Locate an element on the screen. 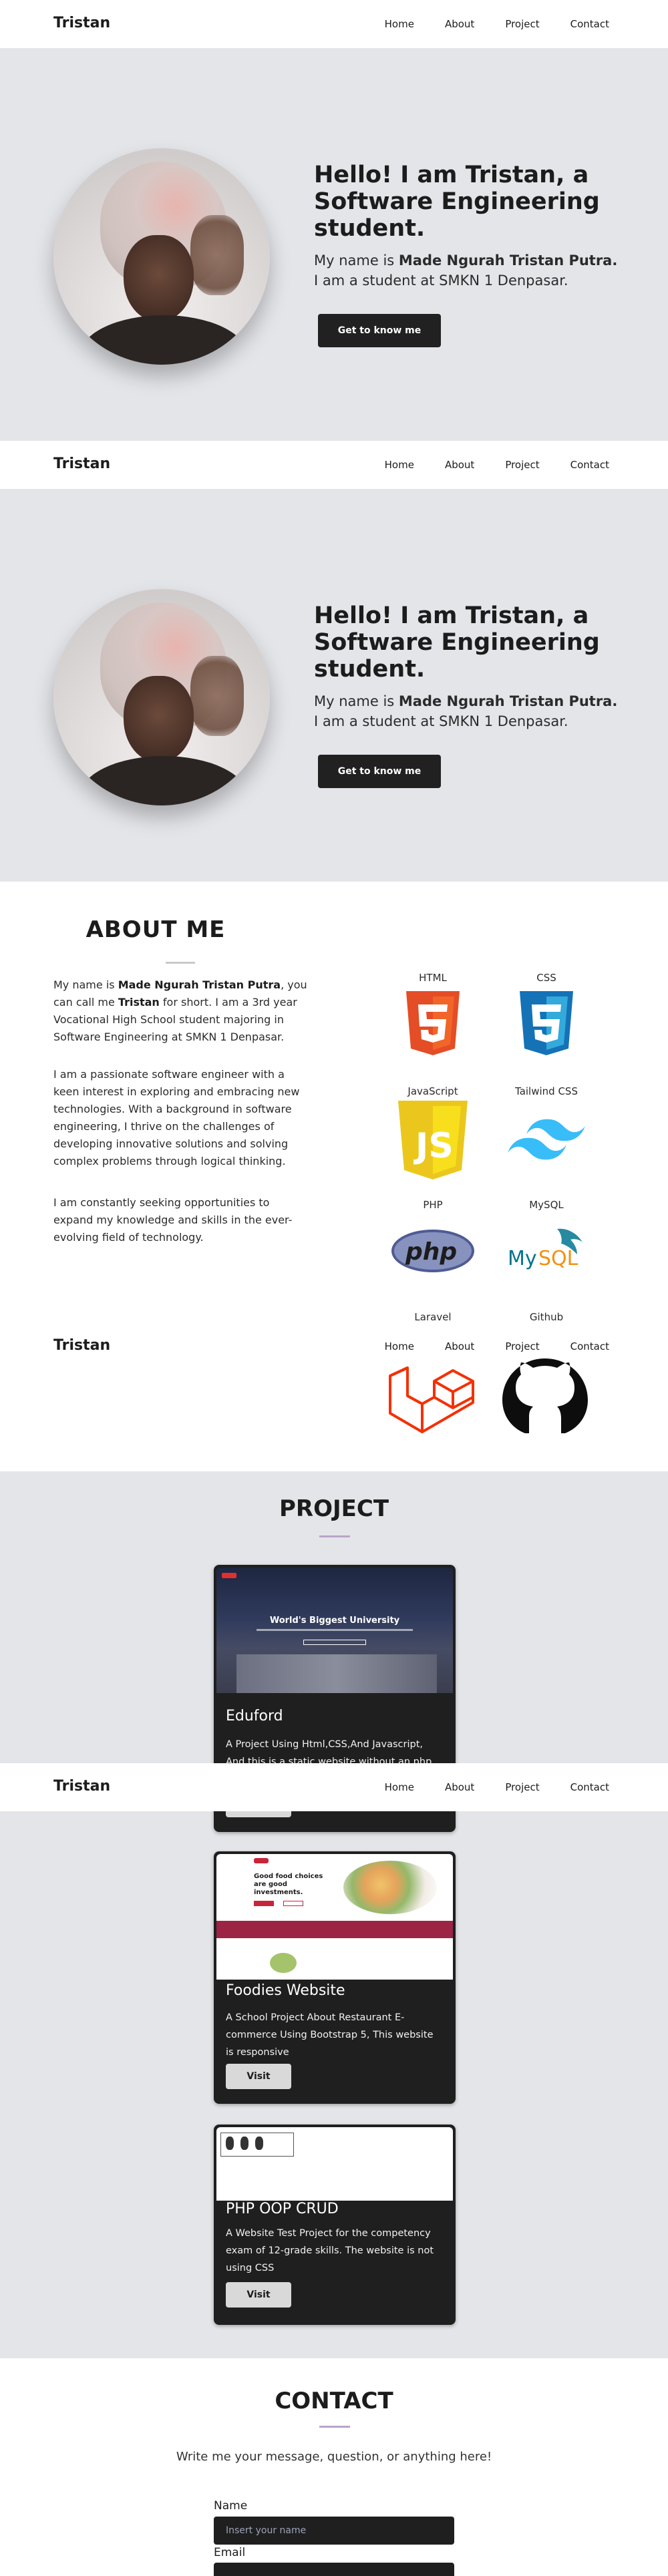 The width and height of the screenshot is (668, 2576). skill-label-github: Github is located at coordinates (546, 1317).